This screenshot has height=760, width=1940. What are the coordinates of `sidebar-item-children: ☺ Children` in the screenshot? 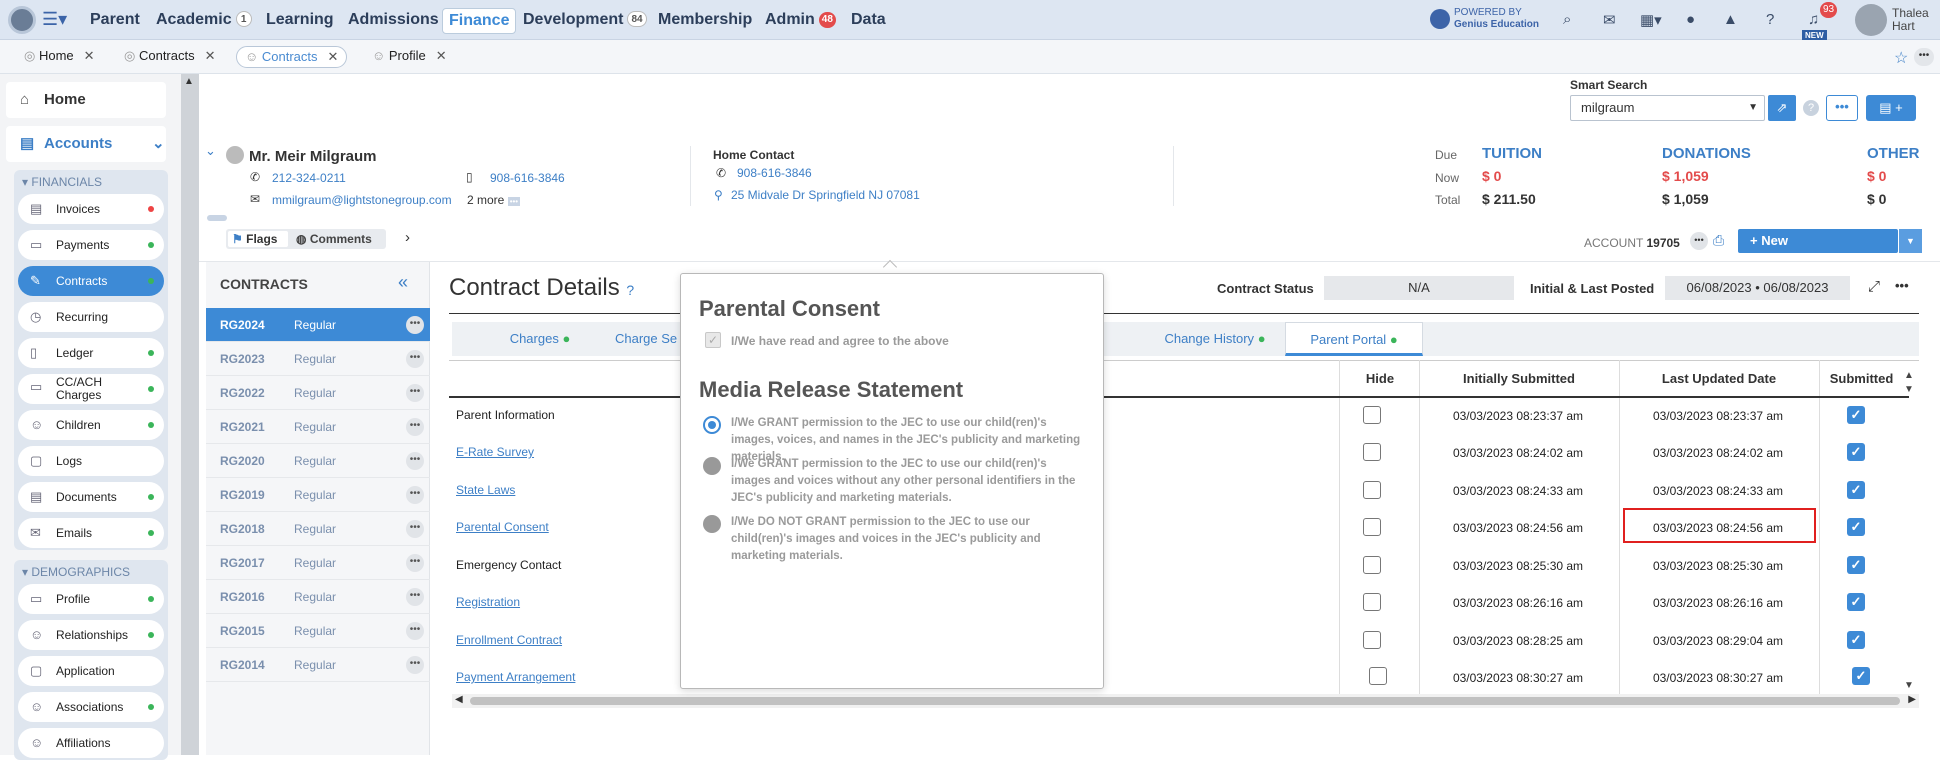 It's located at (91, 425).